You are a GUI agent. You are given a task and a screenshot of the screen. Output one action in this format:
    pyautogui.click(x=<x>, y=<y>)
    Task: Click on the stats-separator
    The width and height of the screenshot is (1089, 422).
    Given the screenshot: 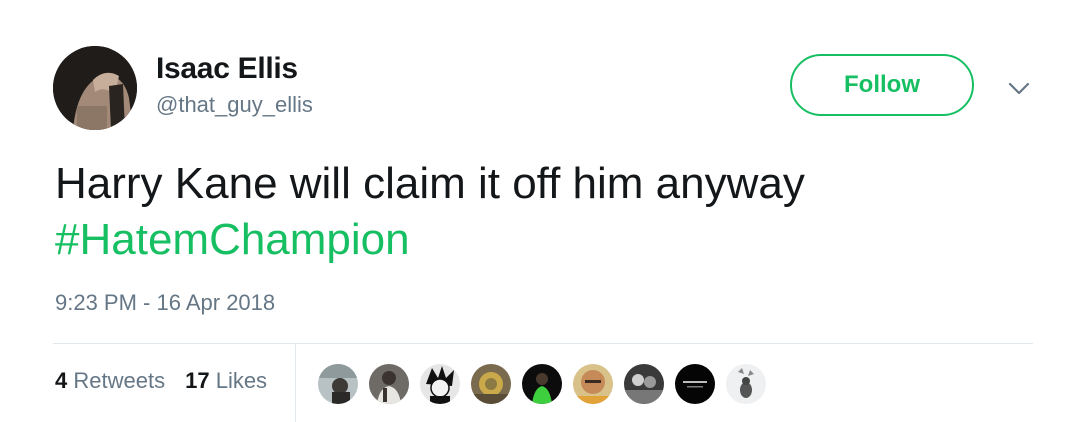 What is the action you would take?
    pyautogui.click(x=295, y=383)
    